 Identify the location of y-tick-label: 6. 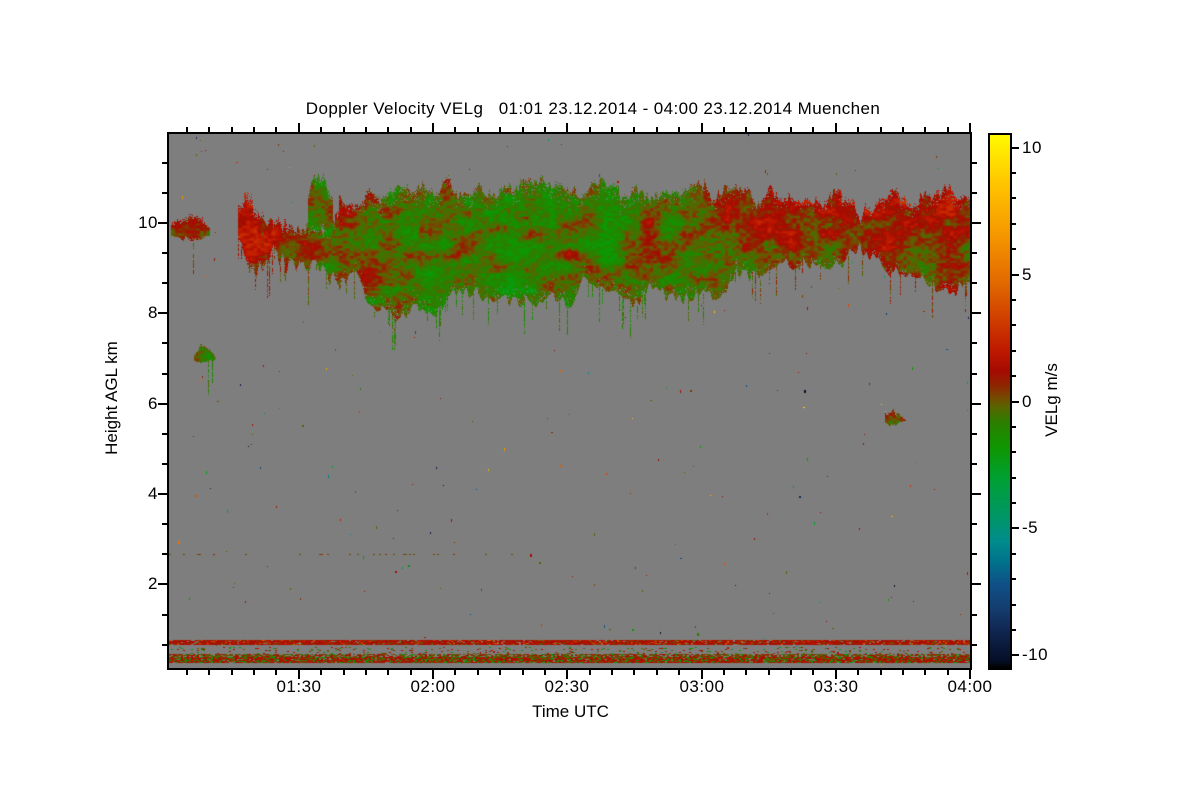
(153, 403).